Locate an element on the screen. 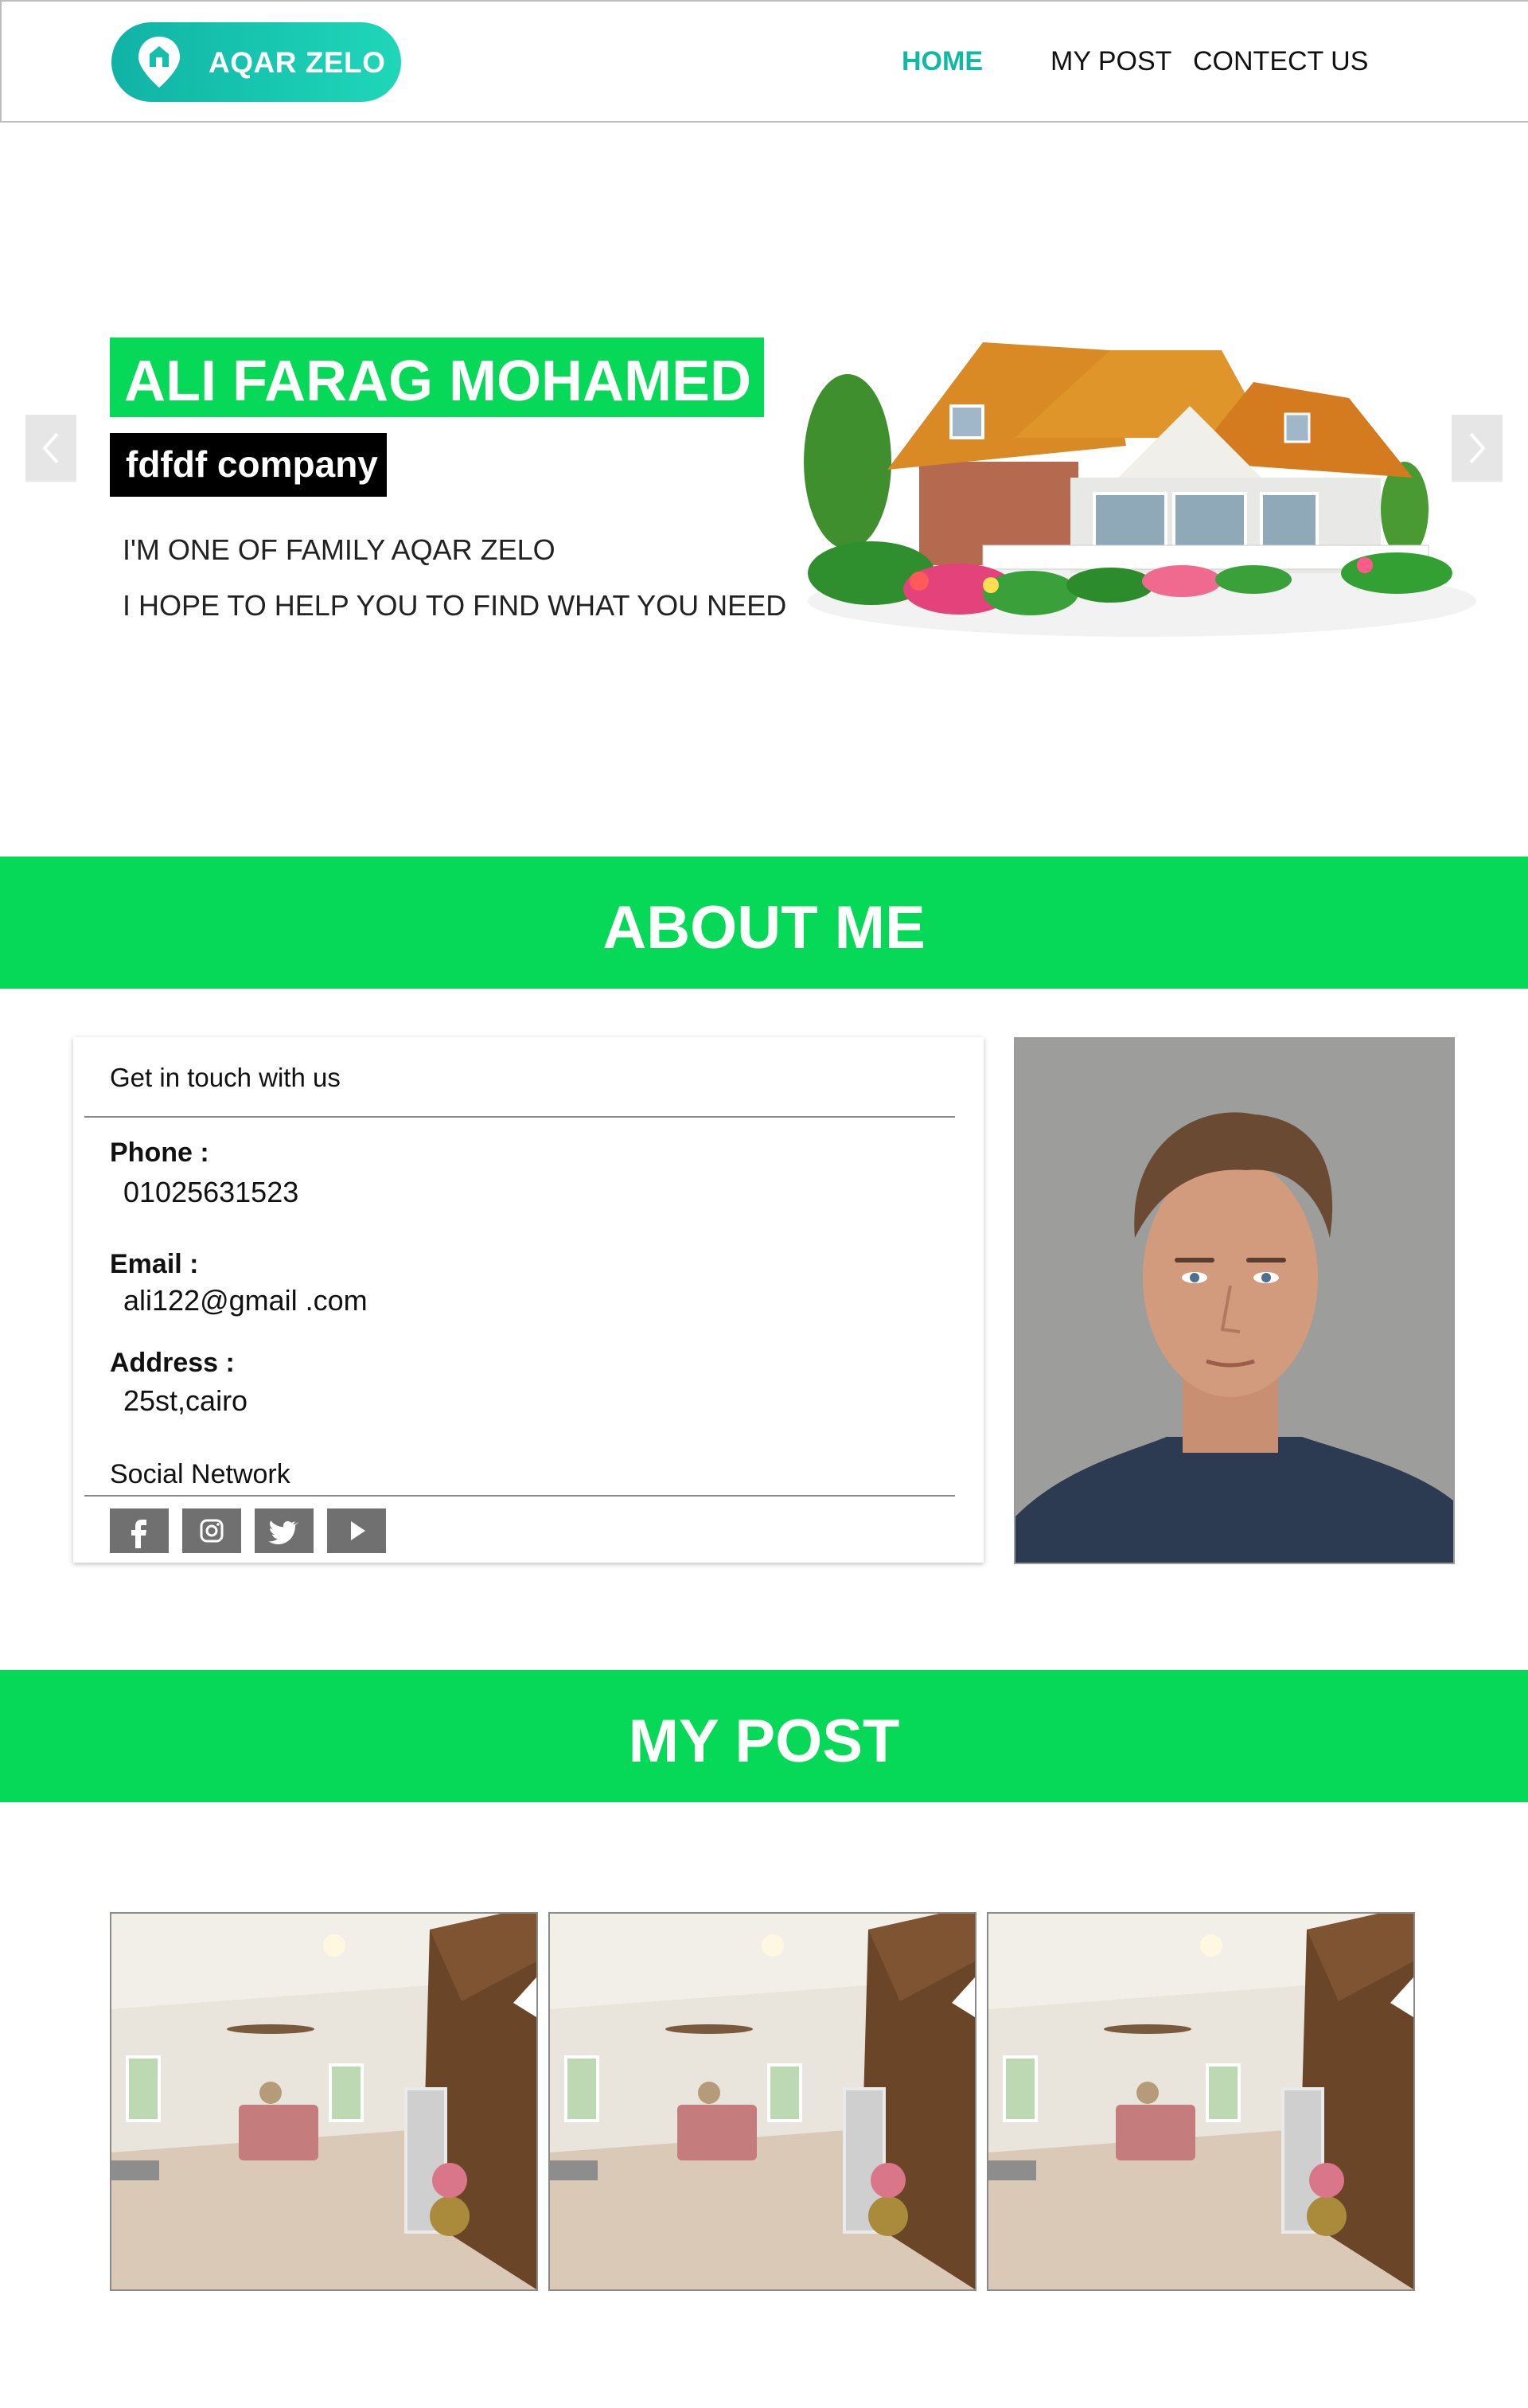 The image size is (1528, 2408). nav-home: HOME is located at coordinates (942, 61).